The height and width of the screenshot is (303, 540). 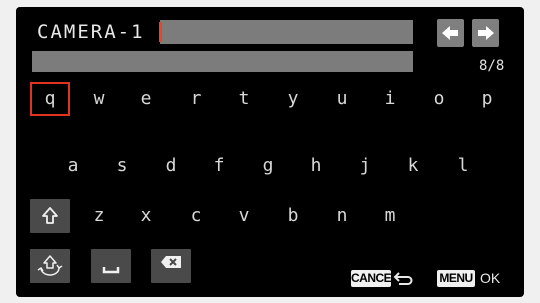 What do you see at coordinates (390, 216) in the screenshot?
I see `key-m: m` at bounding box center [390, 216].